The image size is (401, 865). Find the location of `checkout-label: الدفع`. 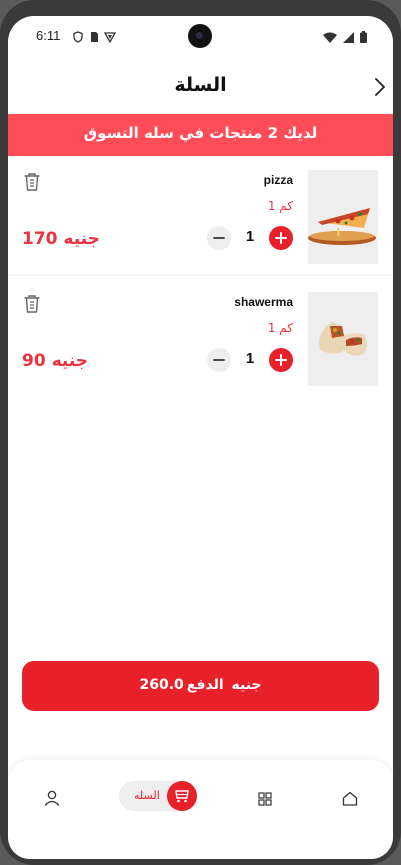

checkout-label: الدفع is located at coordinates (205, 685).